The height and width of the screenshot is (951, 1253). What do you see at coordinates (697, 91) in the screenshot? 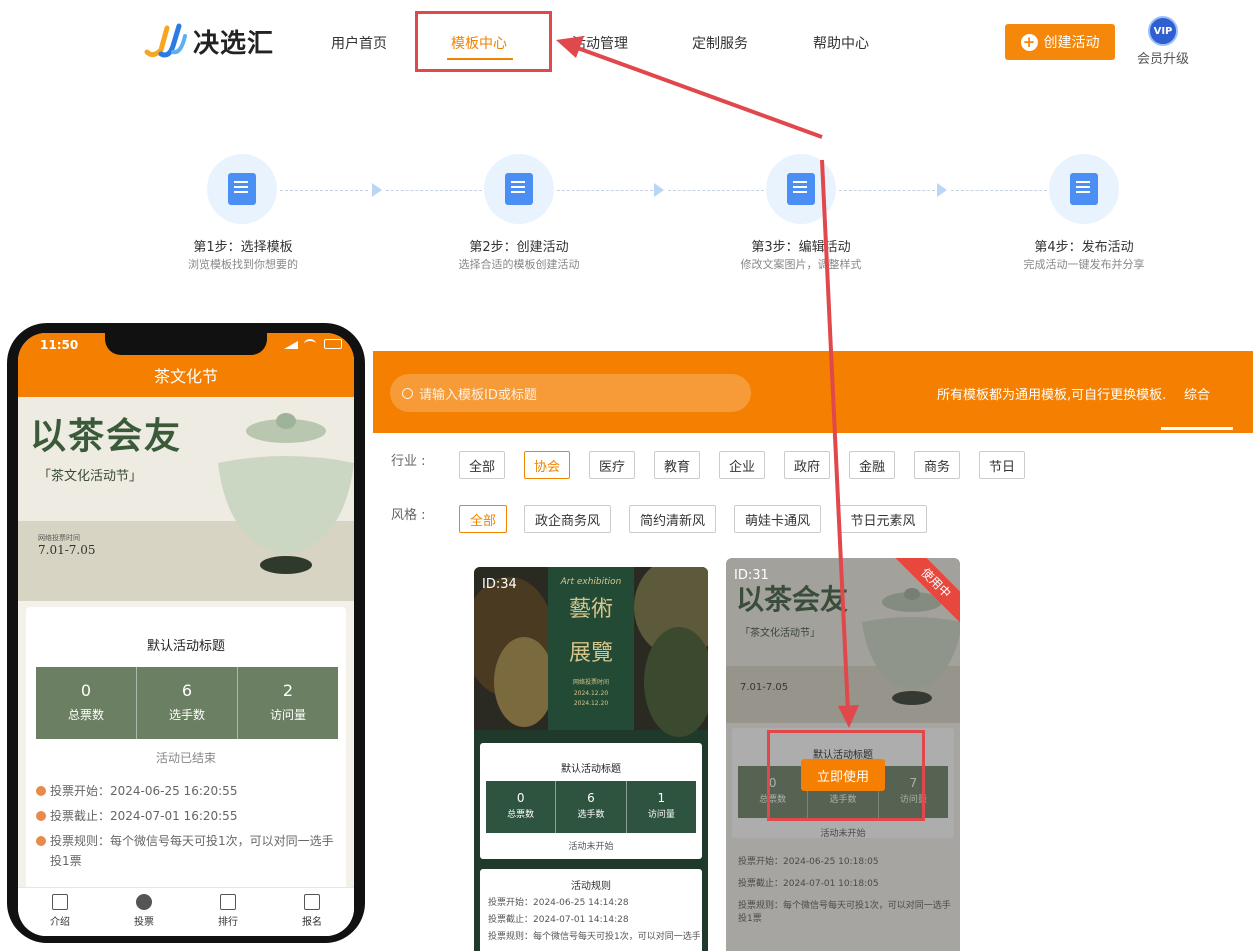
I see `arrow-to-nav` at bounding box center [697, 91].